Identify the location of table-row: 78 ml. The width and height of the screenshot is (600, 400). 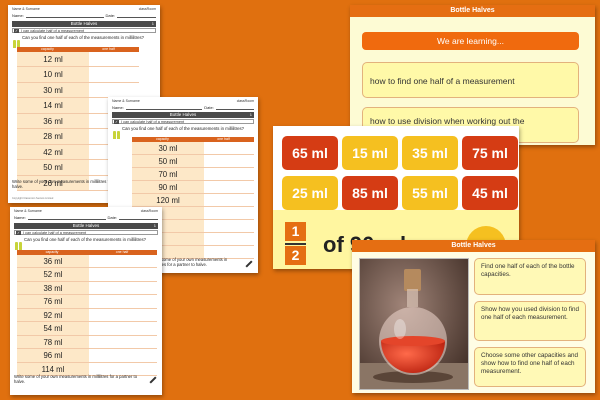
(87, 342).